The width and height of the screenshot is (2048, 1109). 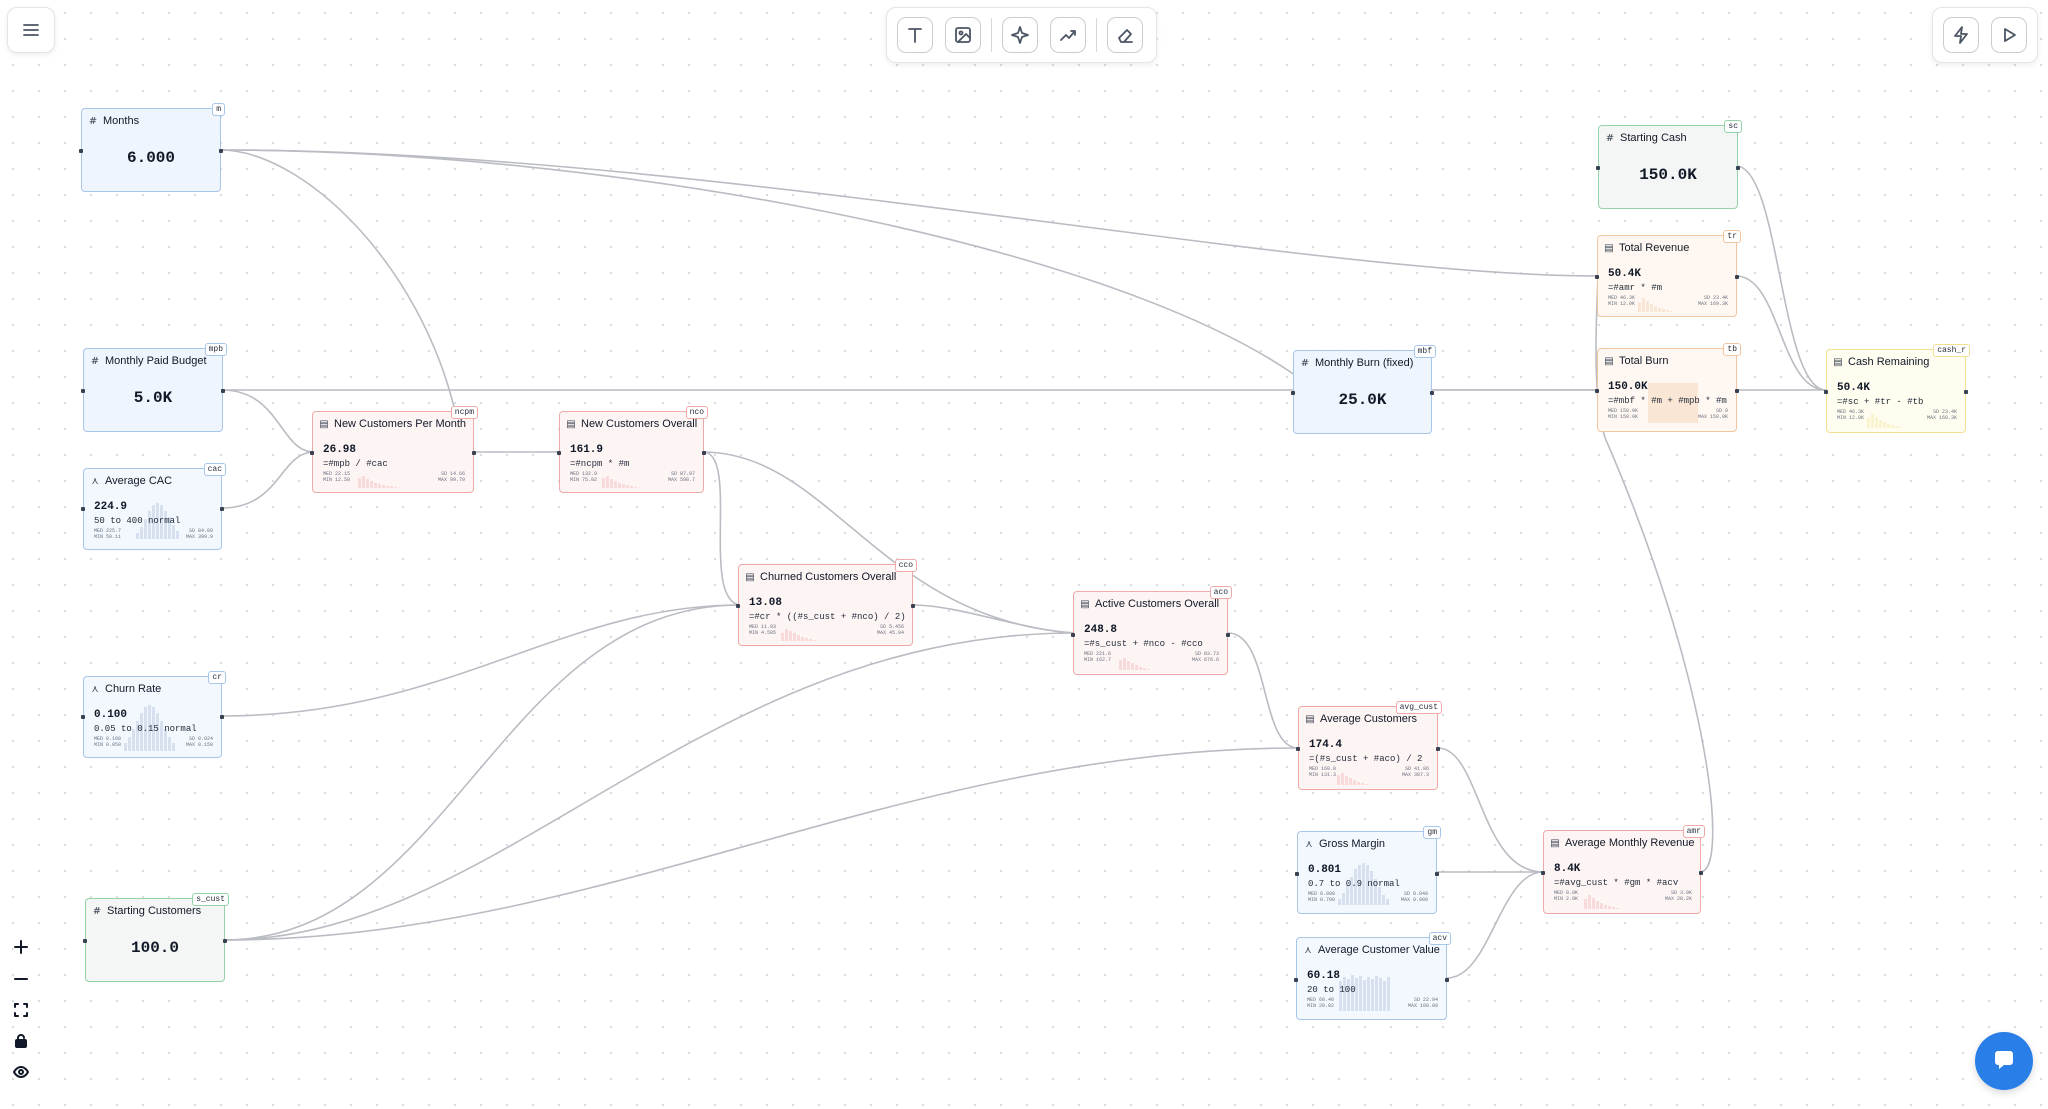 What do you see at coordinates (1941, 418) in the screenshot?
I see `stat-max: MAX 169.3K` at bounding box center [1941, 418].